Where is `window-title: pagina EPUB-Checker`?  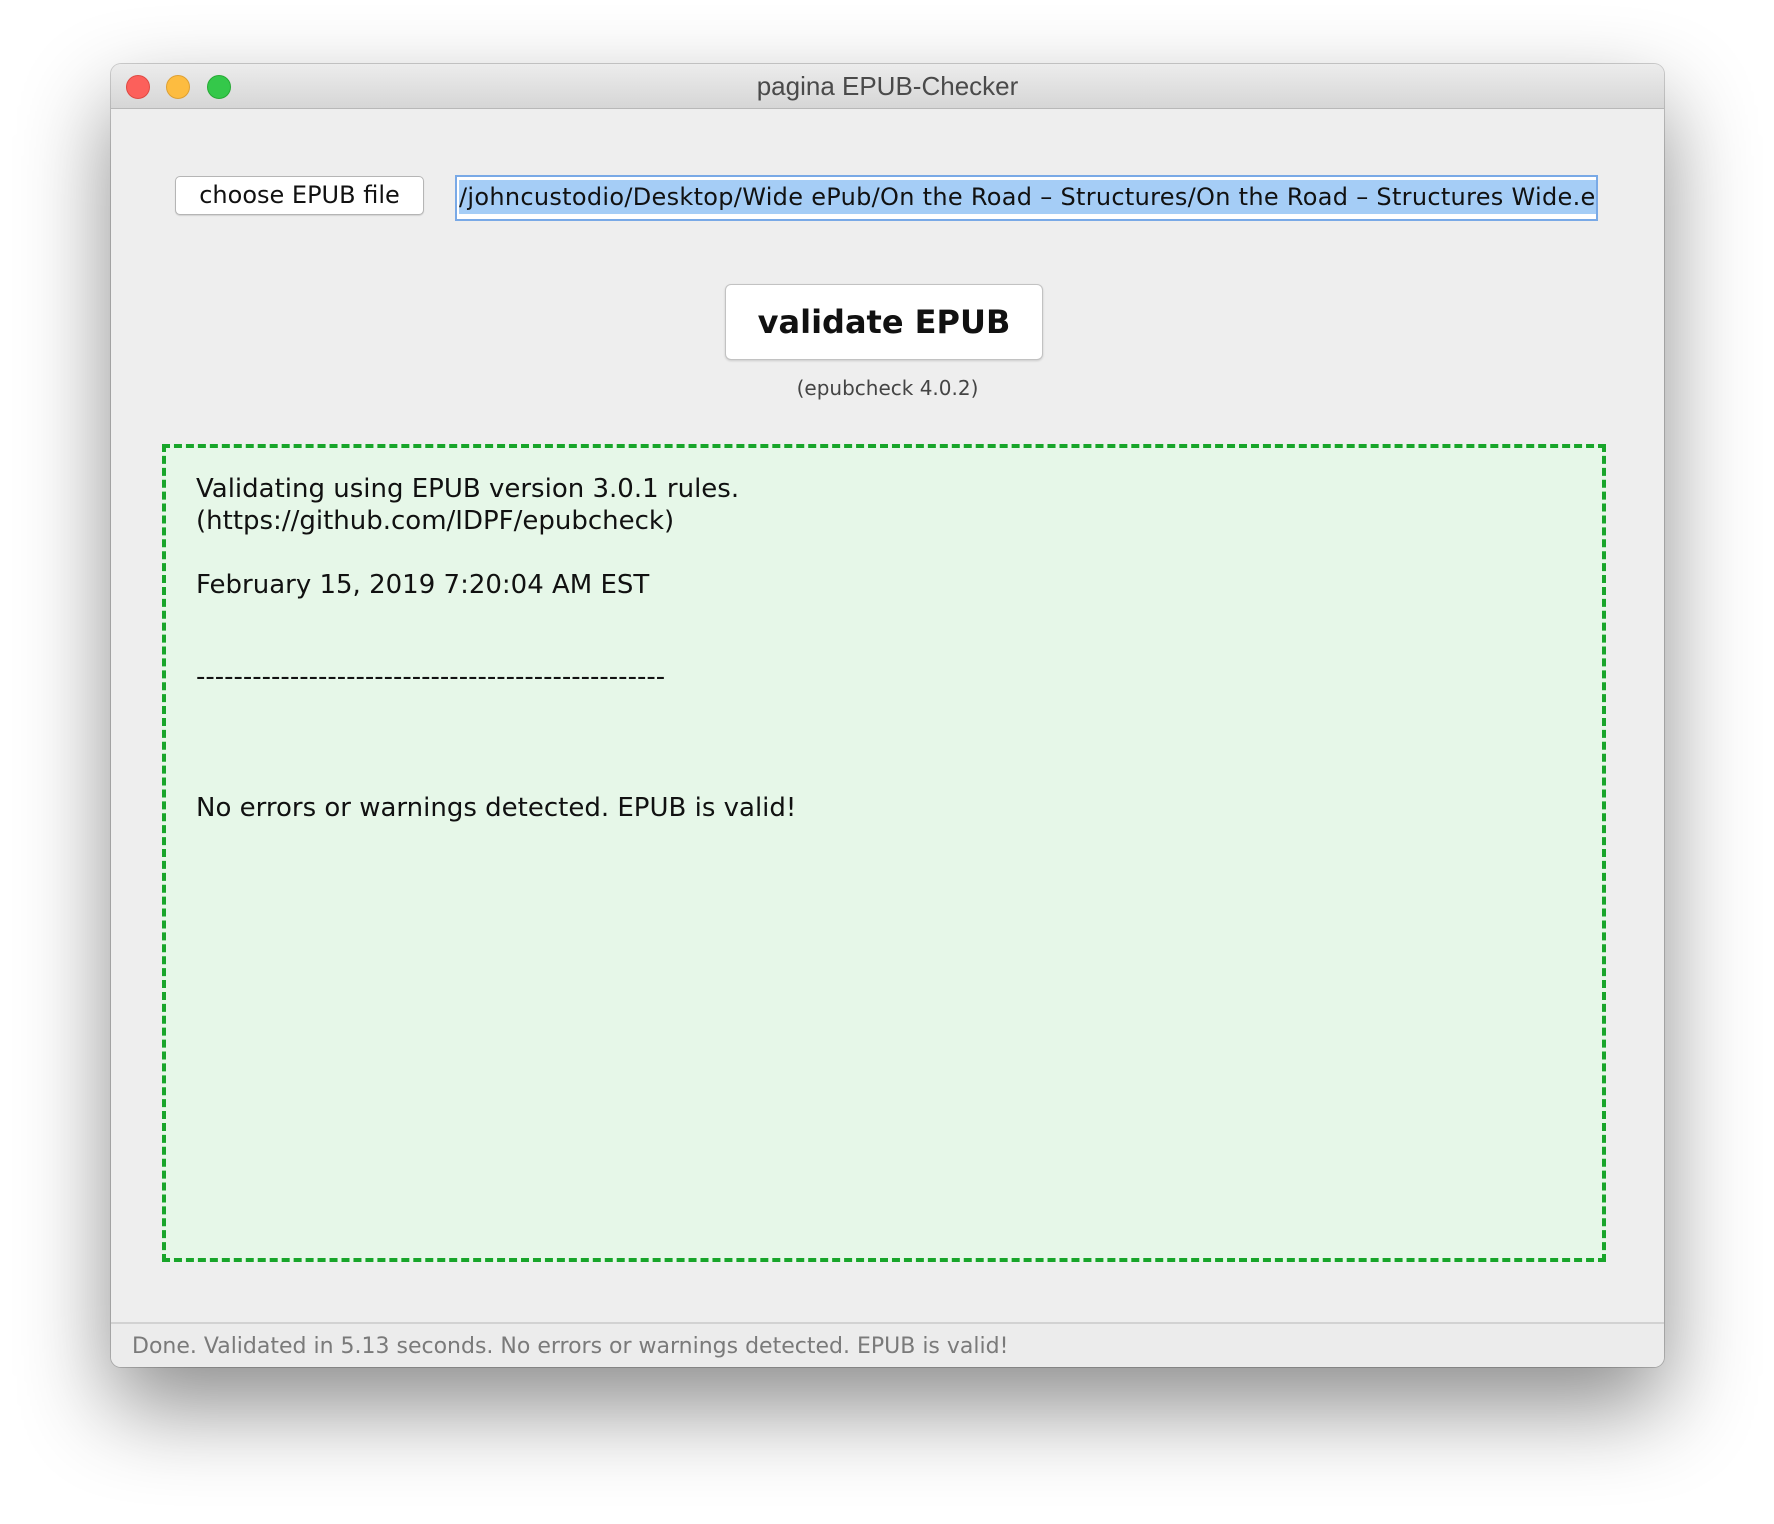 window-title: pagina EPUB-Checker is located at coordinates (887, 86).